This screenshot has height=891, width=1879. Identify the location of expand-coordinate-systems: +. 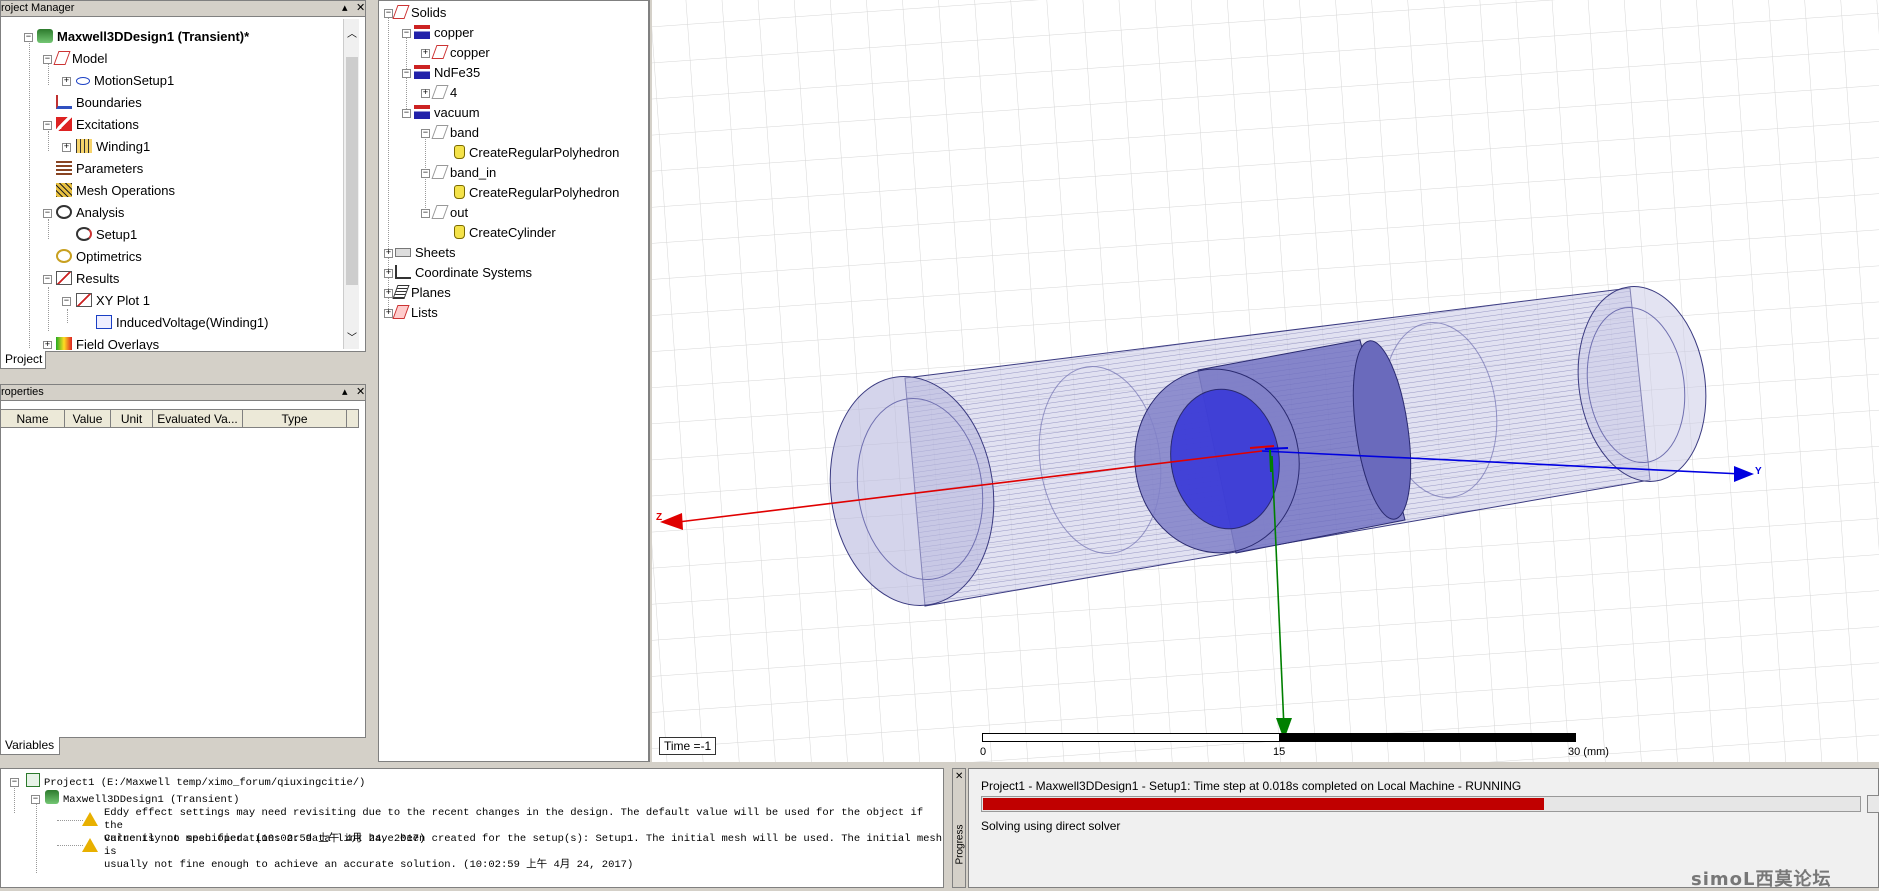
(388, 273).